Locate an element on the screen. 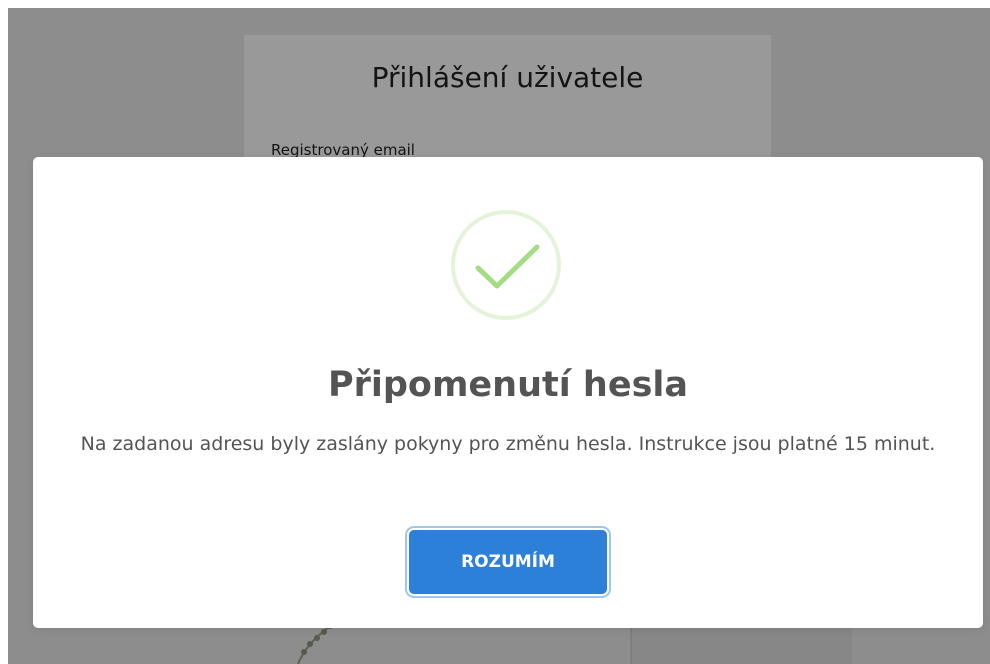 This screenshot has height=664, width=990. success-check-icon is located at coordinates (507, 266).